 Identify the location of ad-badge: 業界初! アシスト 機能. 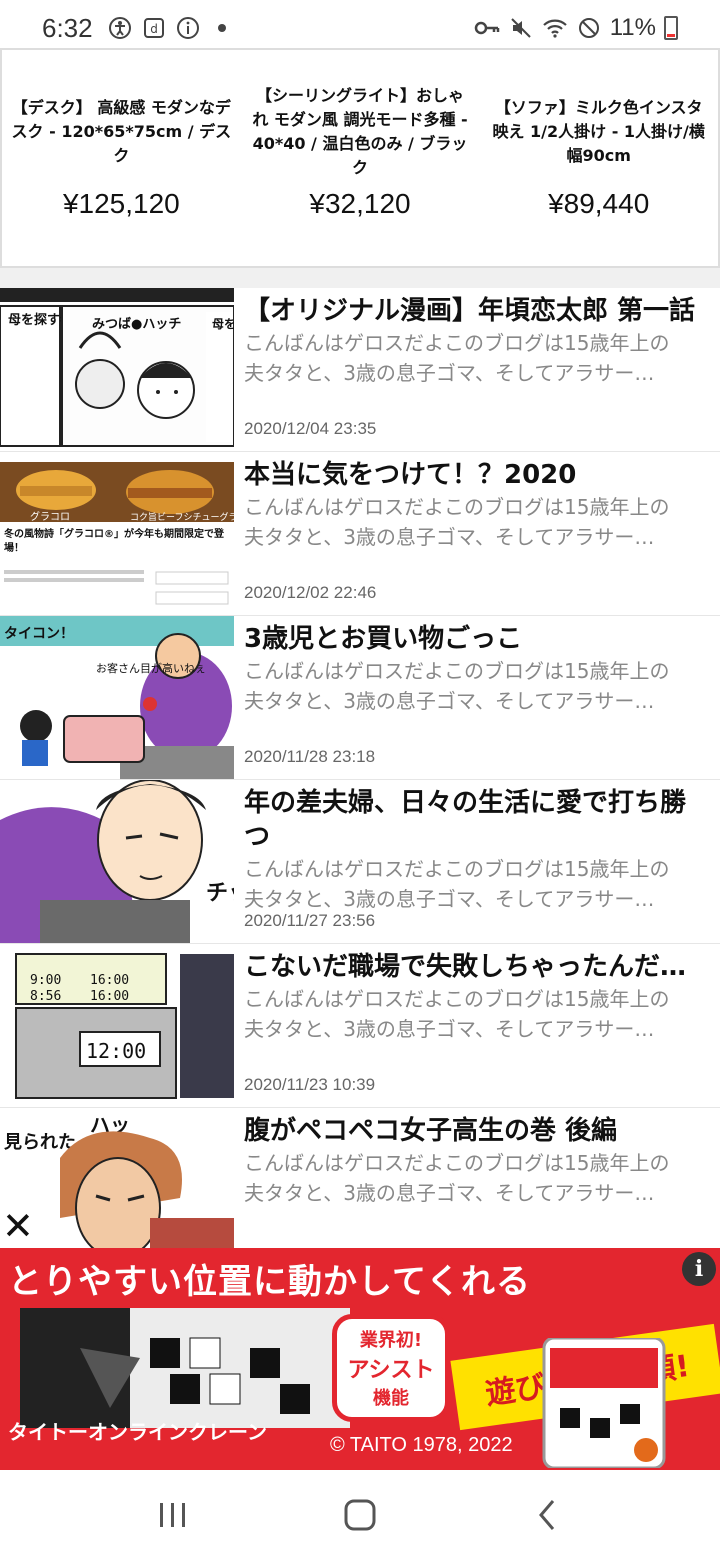
(391, 1368).